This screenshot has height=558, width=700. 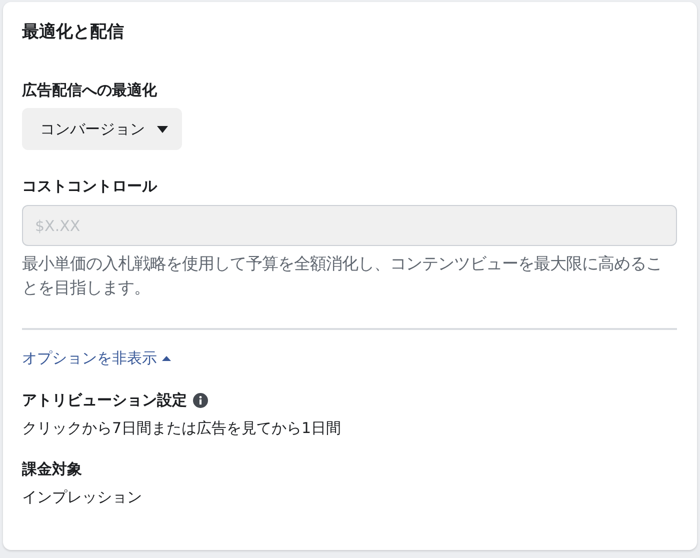 What do you see at coordinates (96, 358) in the screenshot?
I see `options-toggle-link: オプションを非表示` at bounding box center [96, 358].